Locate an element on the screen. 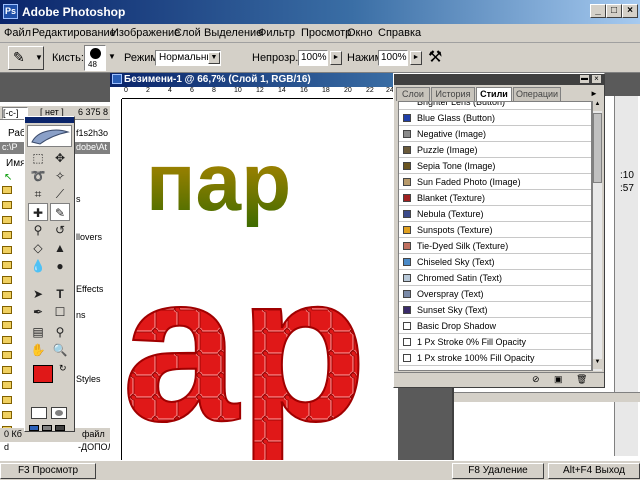  hand-tool-icon: ✋ is located at coordinates (38, 350).